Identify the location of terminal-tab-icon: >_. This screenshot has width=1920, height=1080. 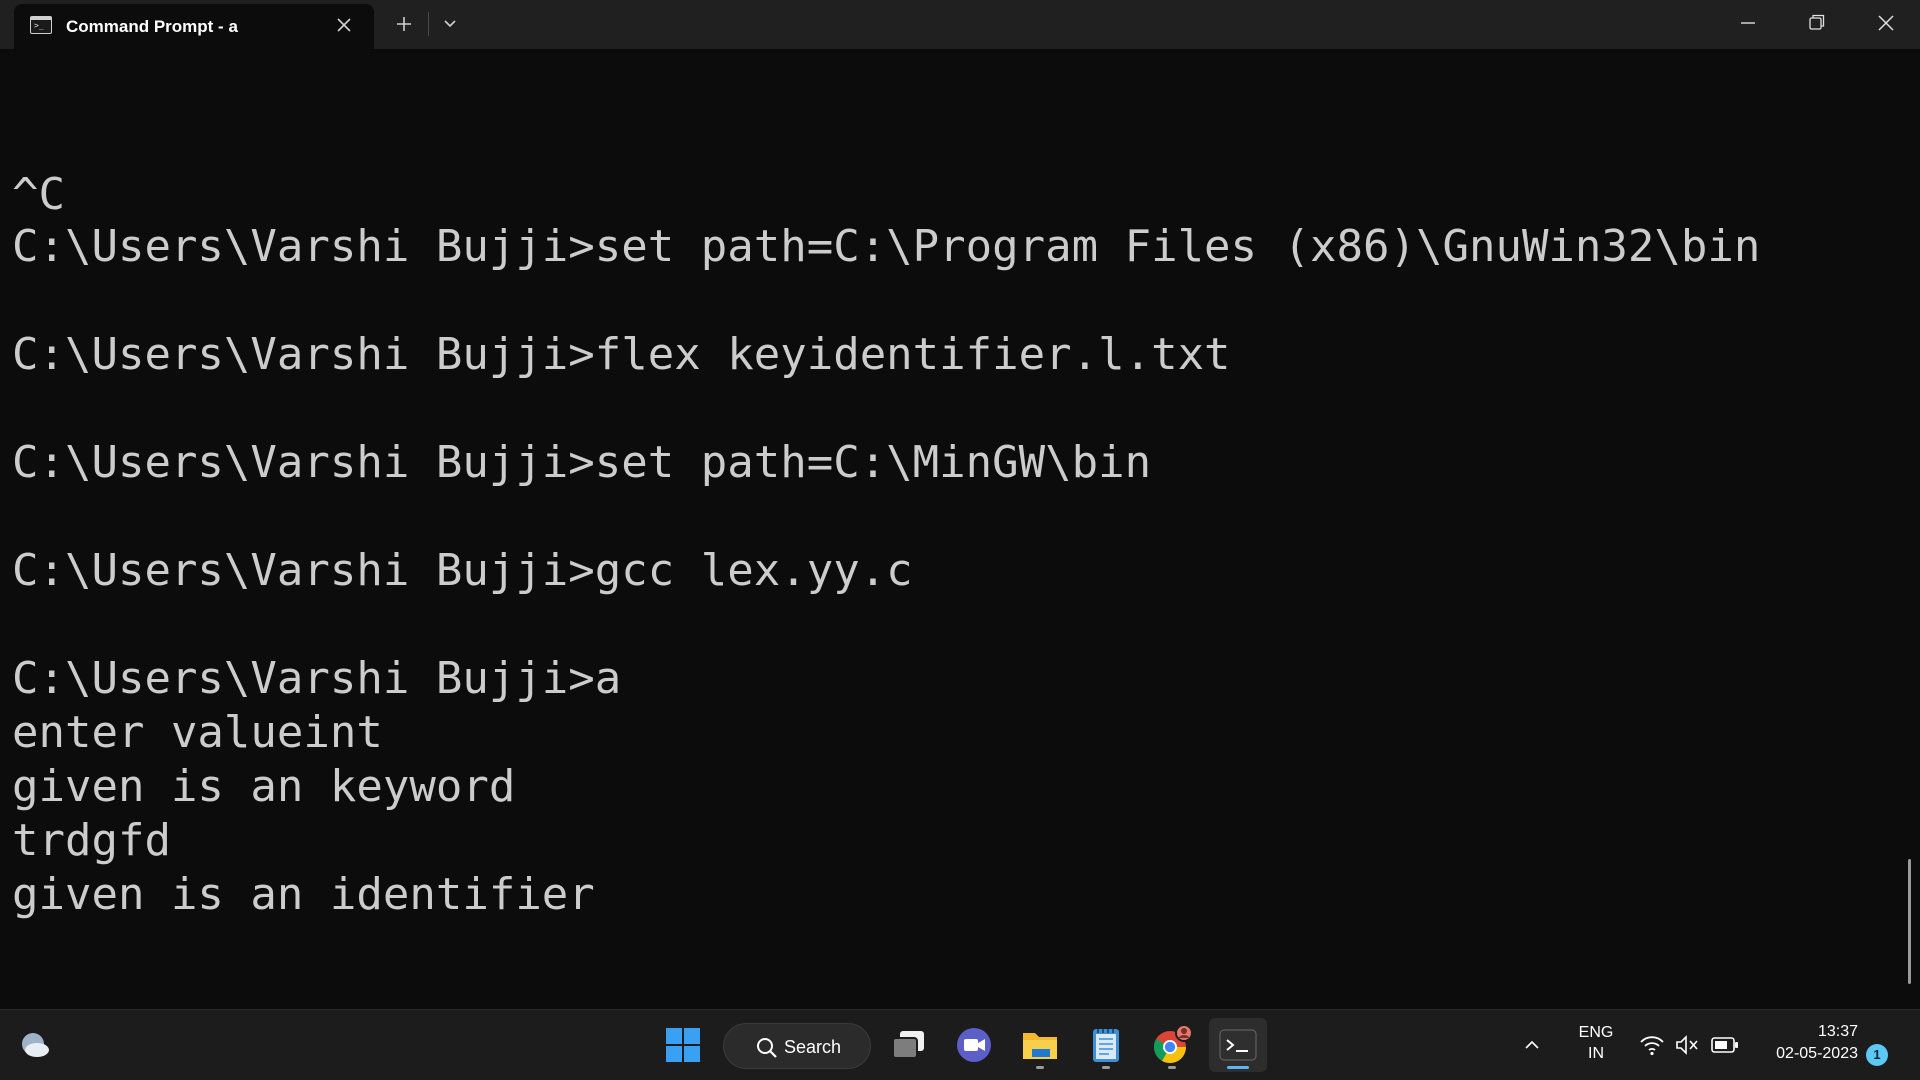
(41, 25).